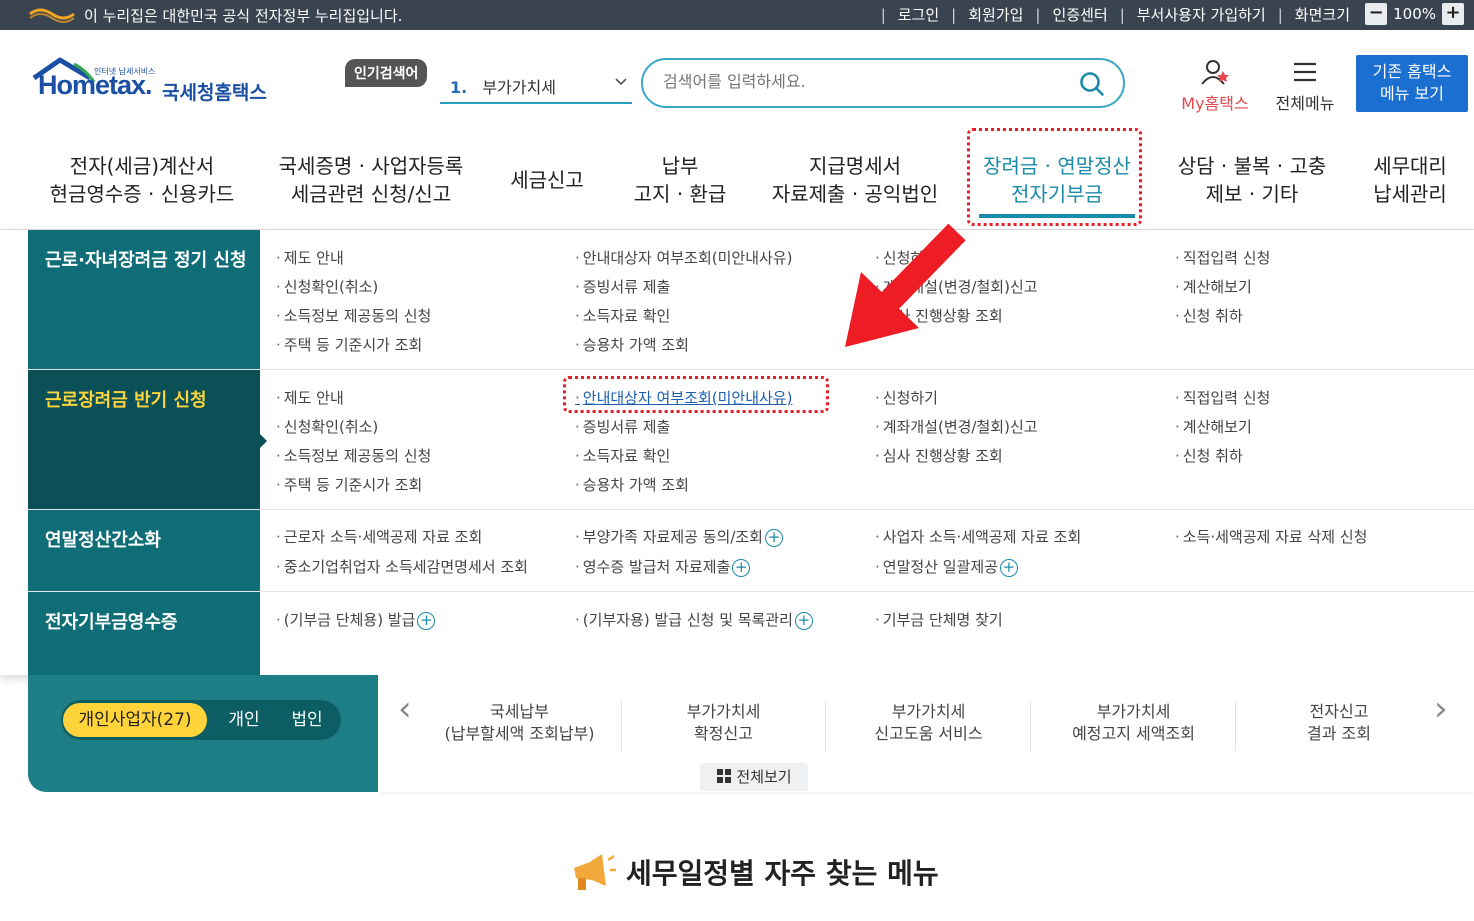 Image resolution: width=1474 pixels, height=921 pixels. I want to click on menu-link: 근로자 소득·세액공제 자료 조회, so click(379, 536).